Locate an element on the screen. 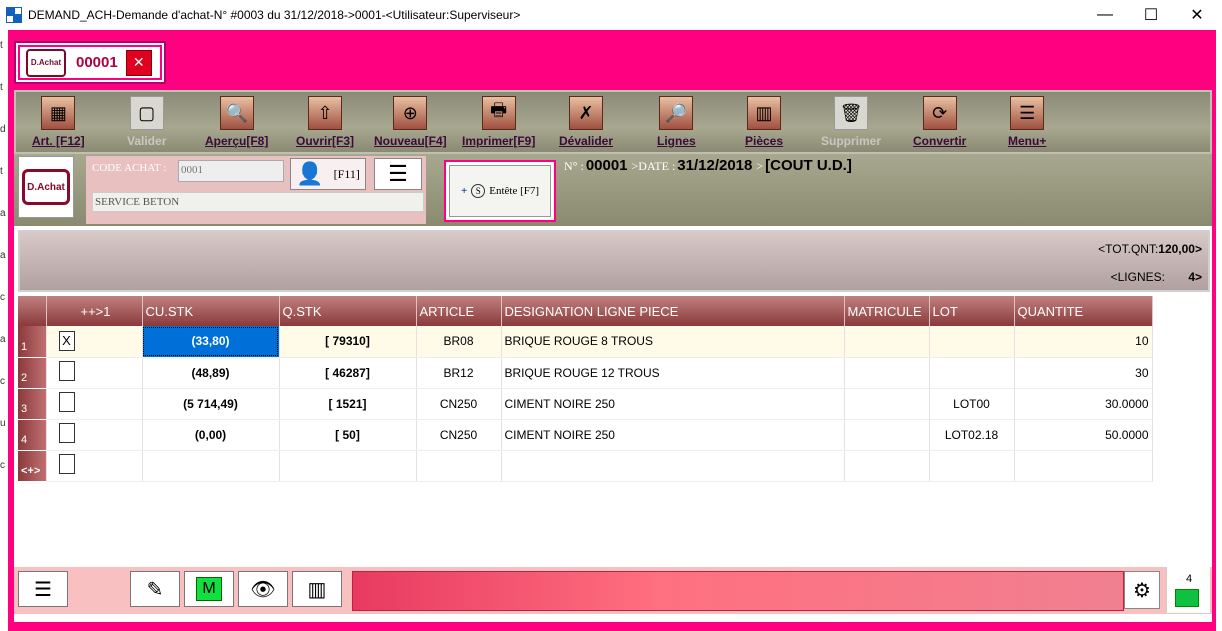 The width and height of the screenshot is (1222, 631). close-window-button: ✕ is located at coordinates (1197, 15).